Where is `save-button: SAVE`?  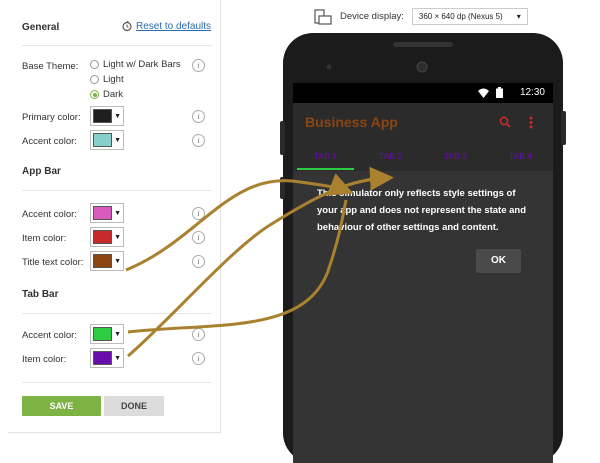 save-button: SAVE is located at coordinates (61, 406).